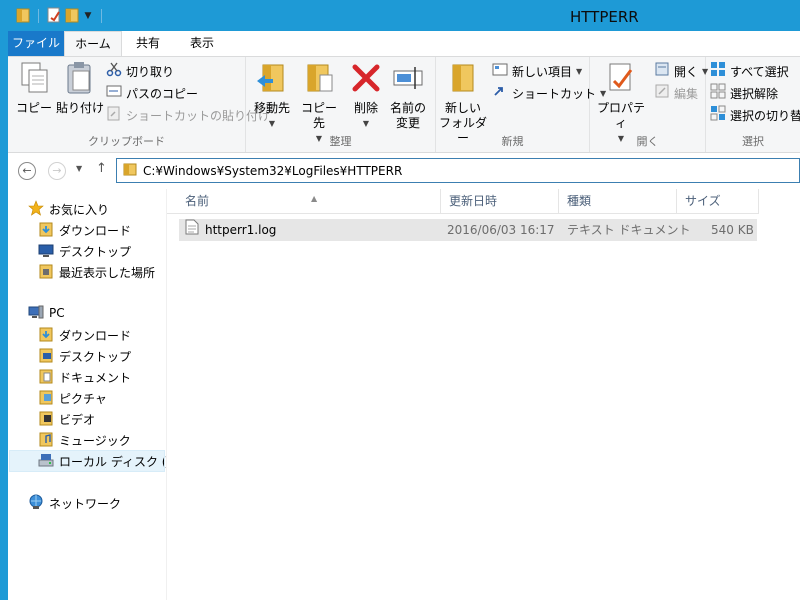 The height and width of the screenshot is (600, 800). I want to click on up-arrow-icon: ↑, so click(101, 168).